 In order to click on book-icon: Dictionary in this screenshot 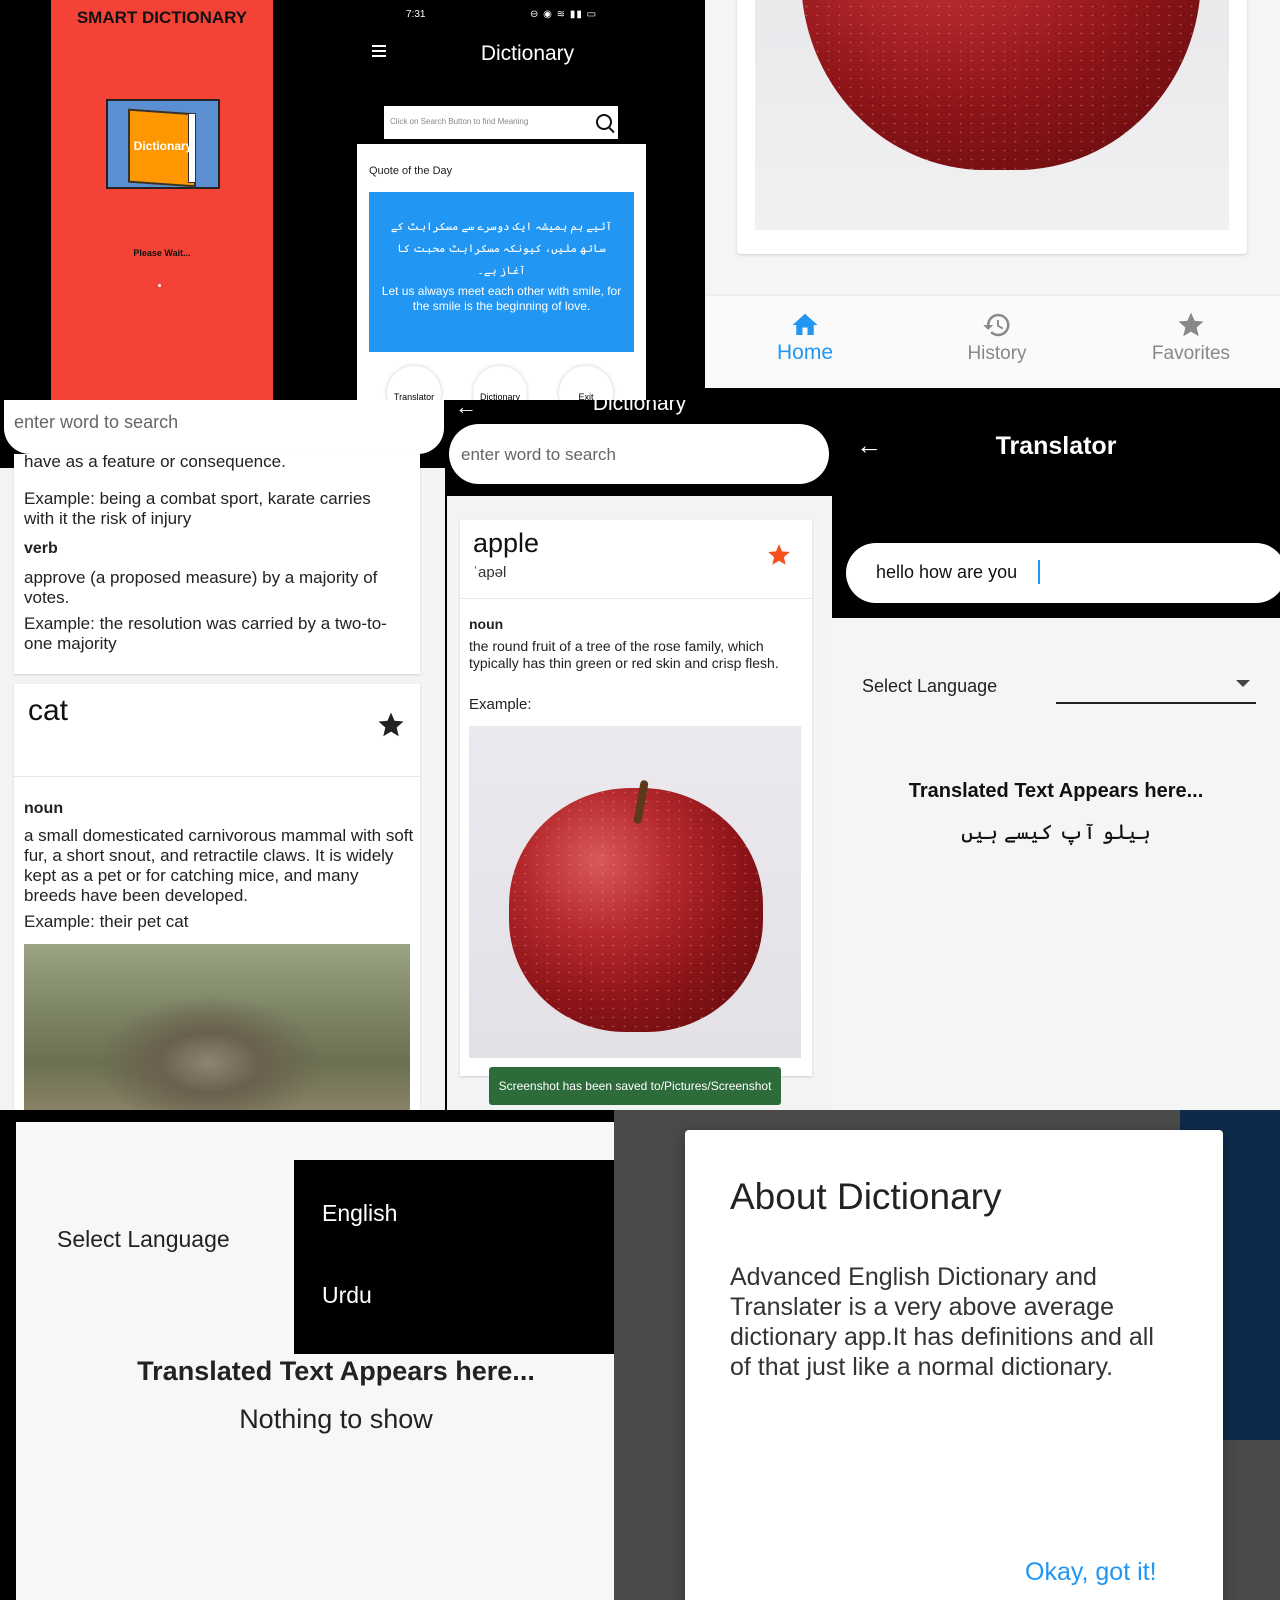, I will do `click(163, 144)`.